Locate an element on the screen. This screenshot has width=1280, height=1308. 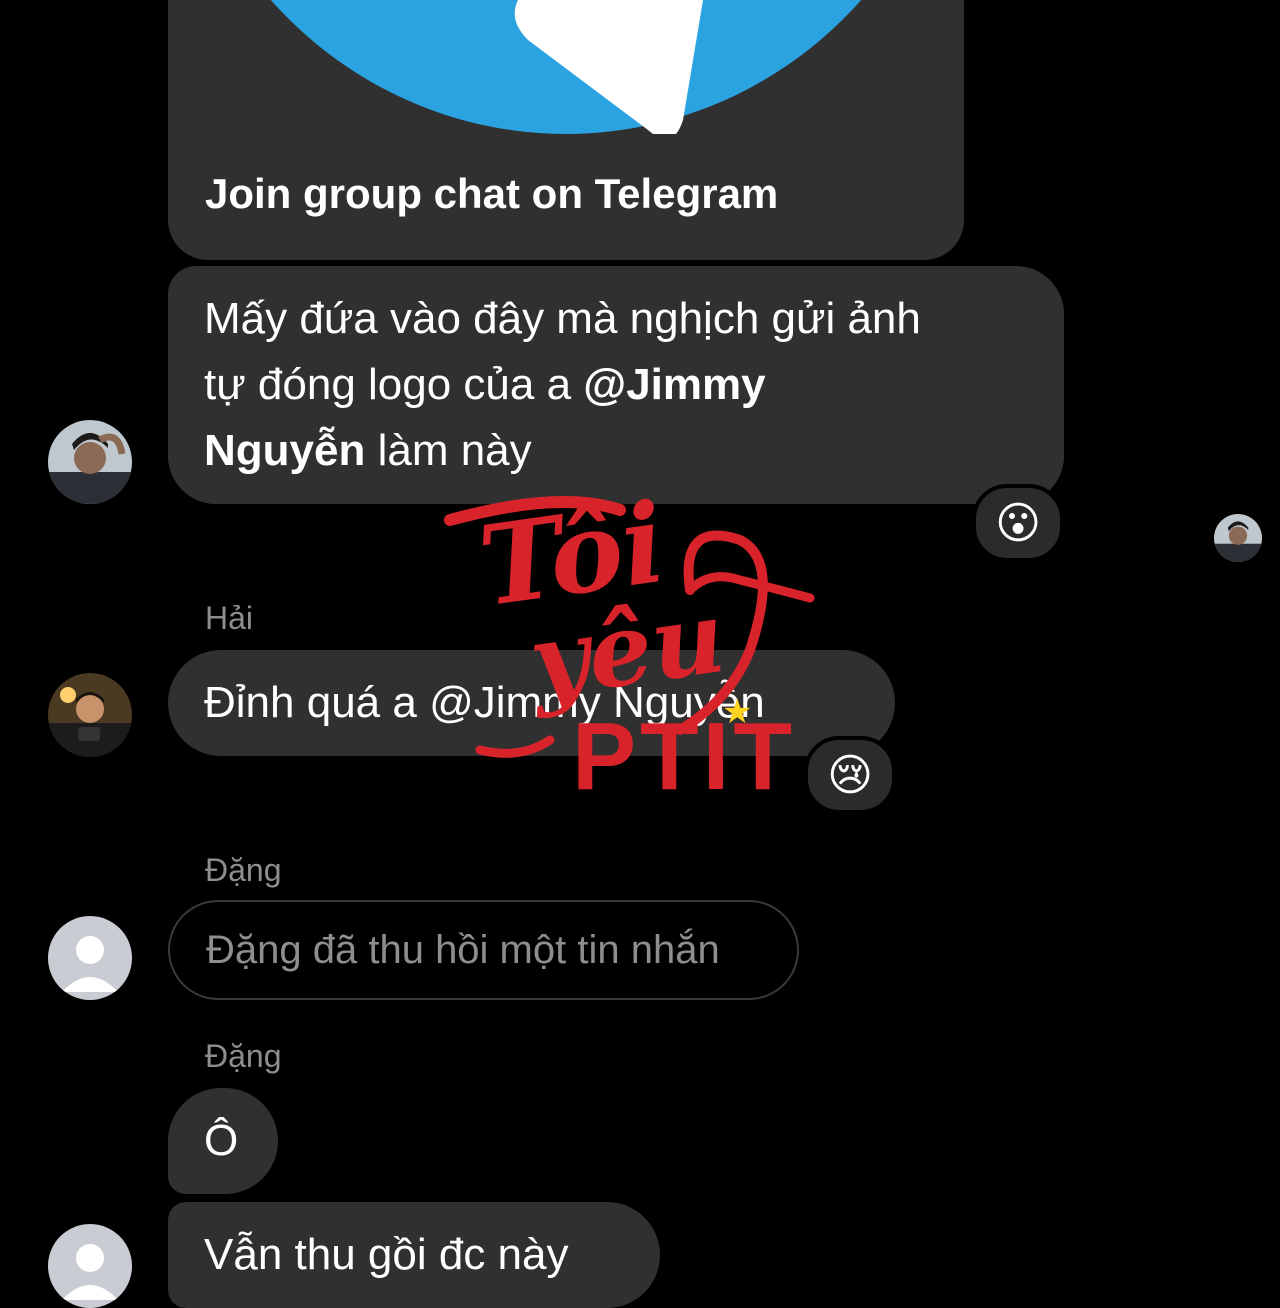
unsent-message-text: Đặng đã thu hồi một tin nhắn is located at coordinates (463, 949).